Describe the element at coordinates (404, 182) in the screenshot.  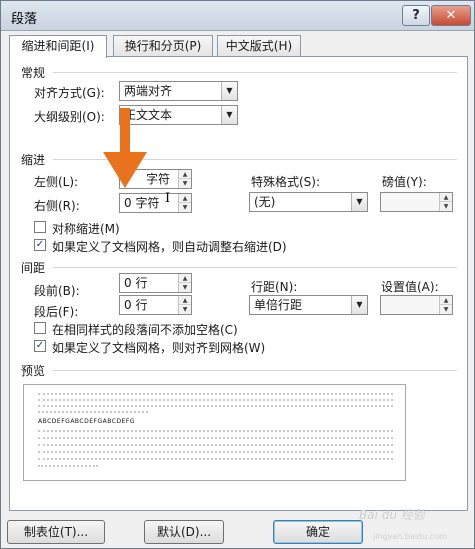
I see `indent-by-label: 磅值(Y):` at that location.